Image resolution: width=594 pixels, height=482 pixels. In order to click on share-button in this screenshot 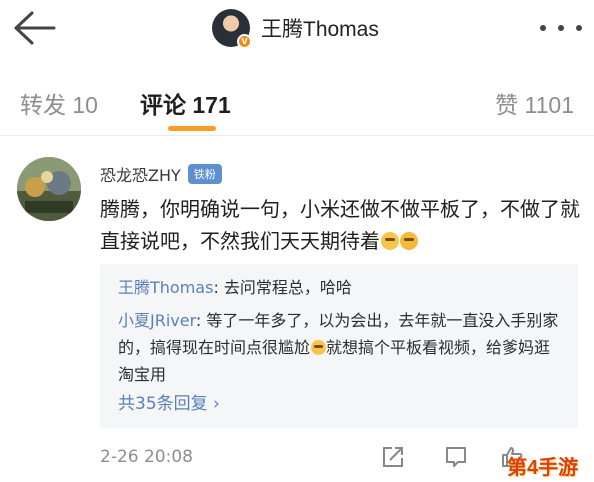, I will do `click(393, 457)`.